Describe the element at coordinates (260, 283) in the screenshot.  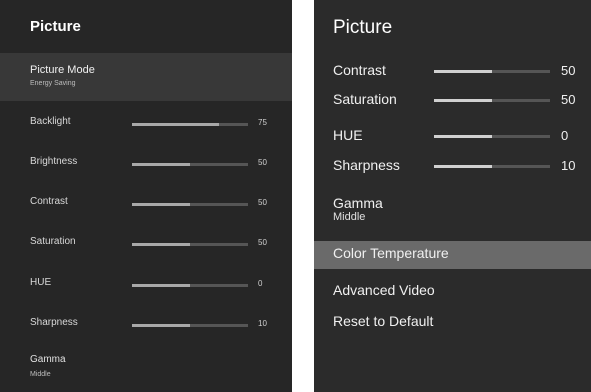
I see `hue-value: 0` at that location.